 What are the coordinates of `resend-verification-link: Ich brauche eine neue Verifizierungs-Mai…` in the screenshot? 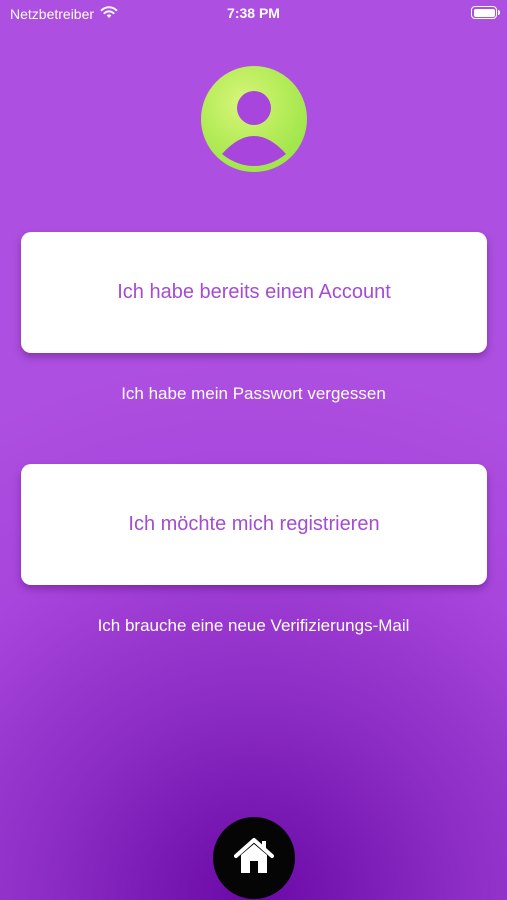 It's located at (253, 626).